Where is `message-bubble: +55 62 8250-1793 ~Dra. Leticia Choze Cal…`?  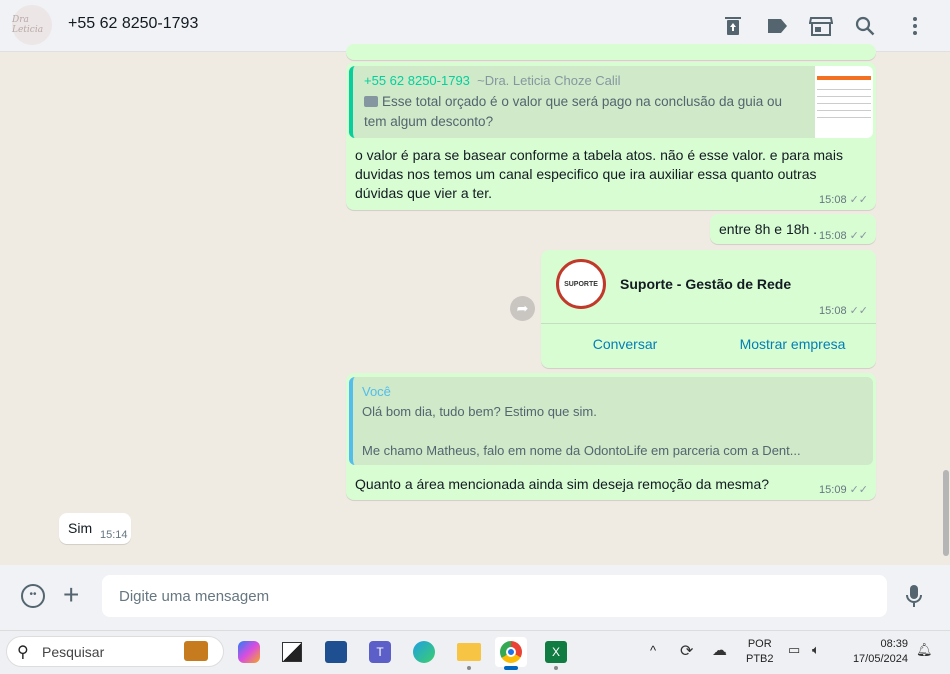 message-bubble: +55 62 8250-1793 ~Dra. Leticia Choze Cal… is located at coordinates (611, 136).